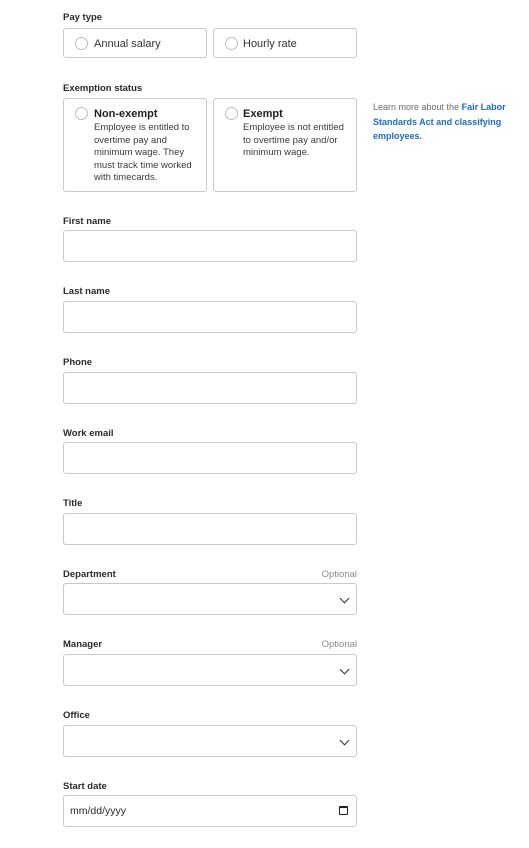 The image size is (529, 848). I want to click on calendar-icon, so click(343, 810).